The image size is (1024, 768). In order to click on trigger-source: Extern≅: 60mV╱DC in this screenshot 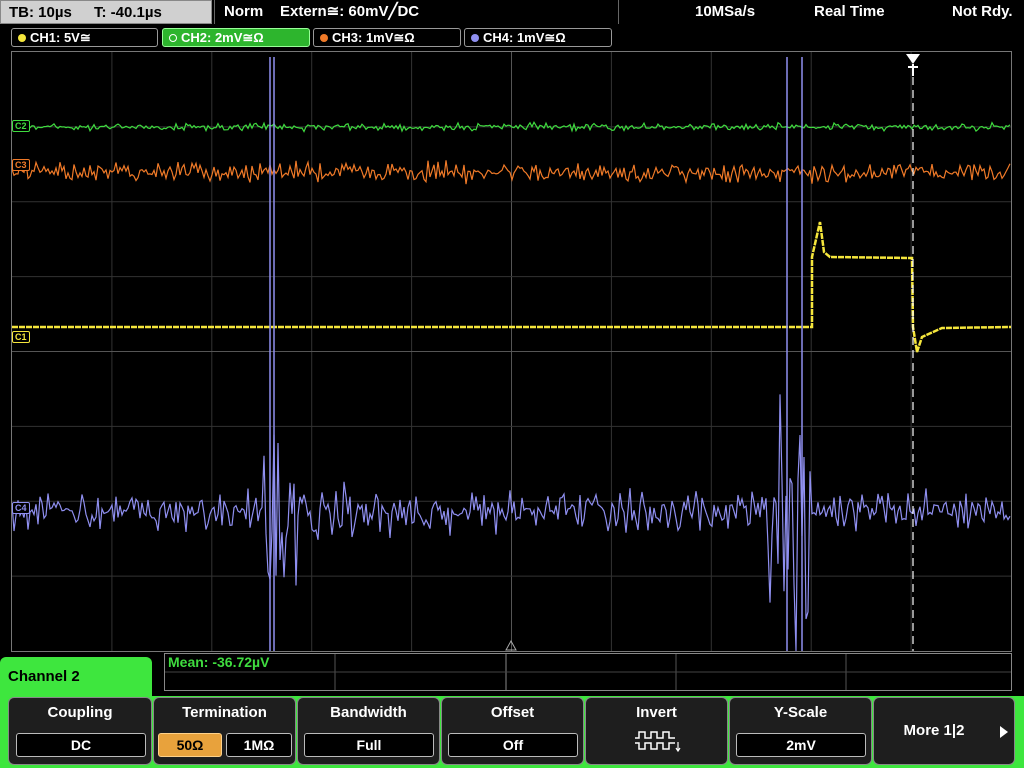, I will do `click(349, 12)`.